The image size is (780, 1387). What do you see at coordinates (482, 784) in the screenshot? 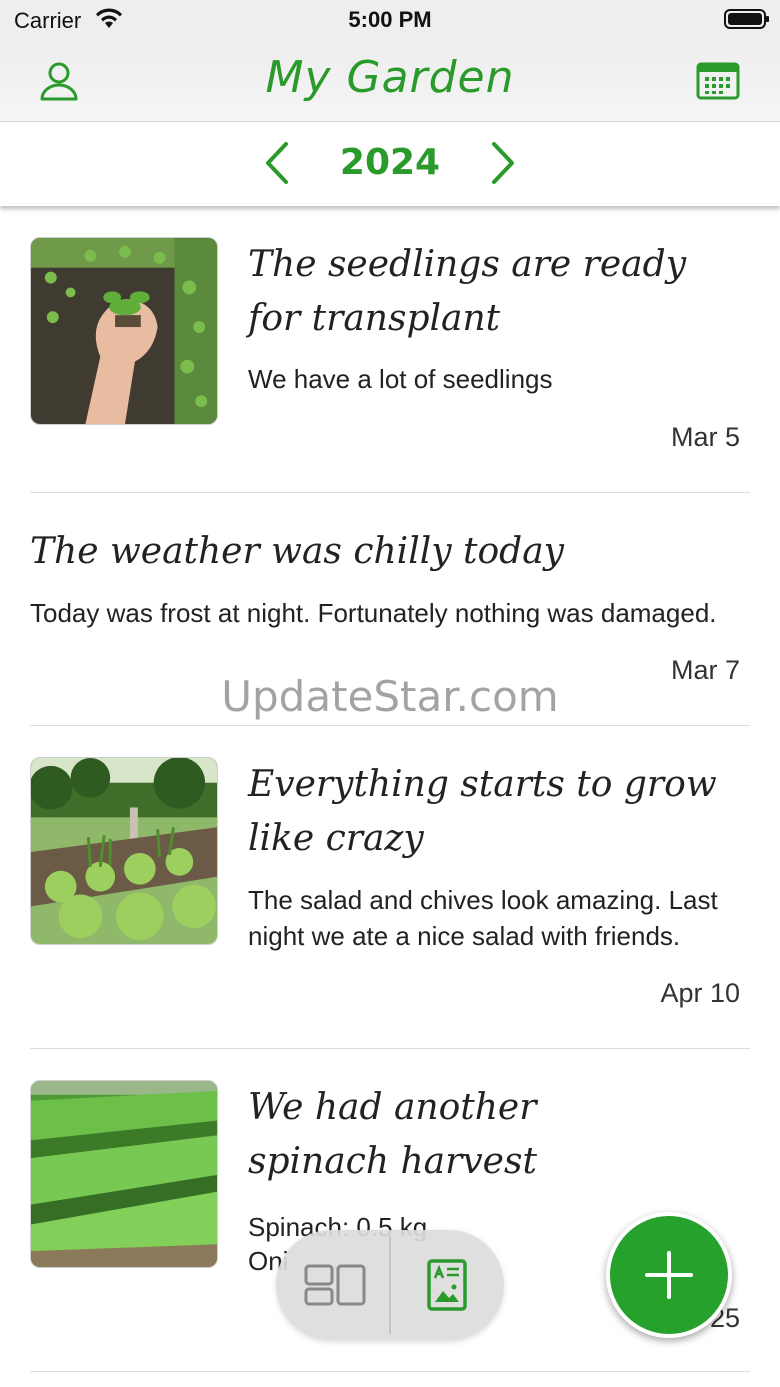
I see `entry-title: Everything starts to grow` at bounding box center [482, 784].